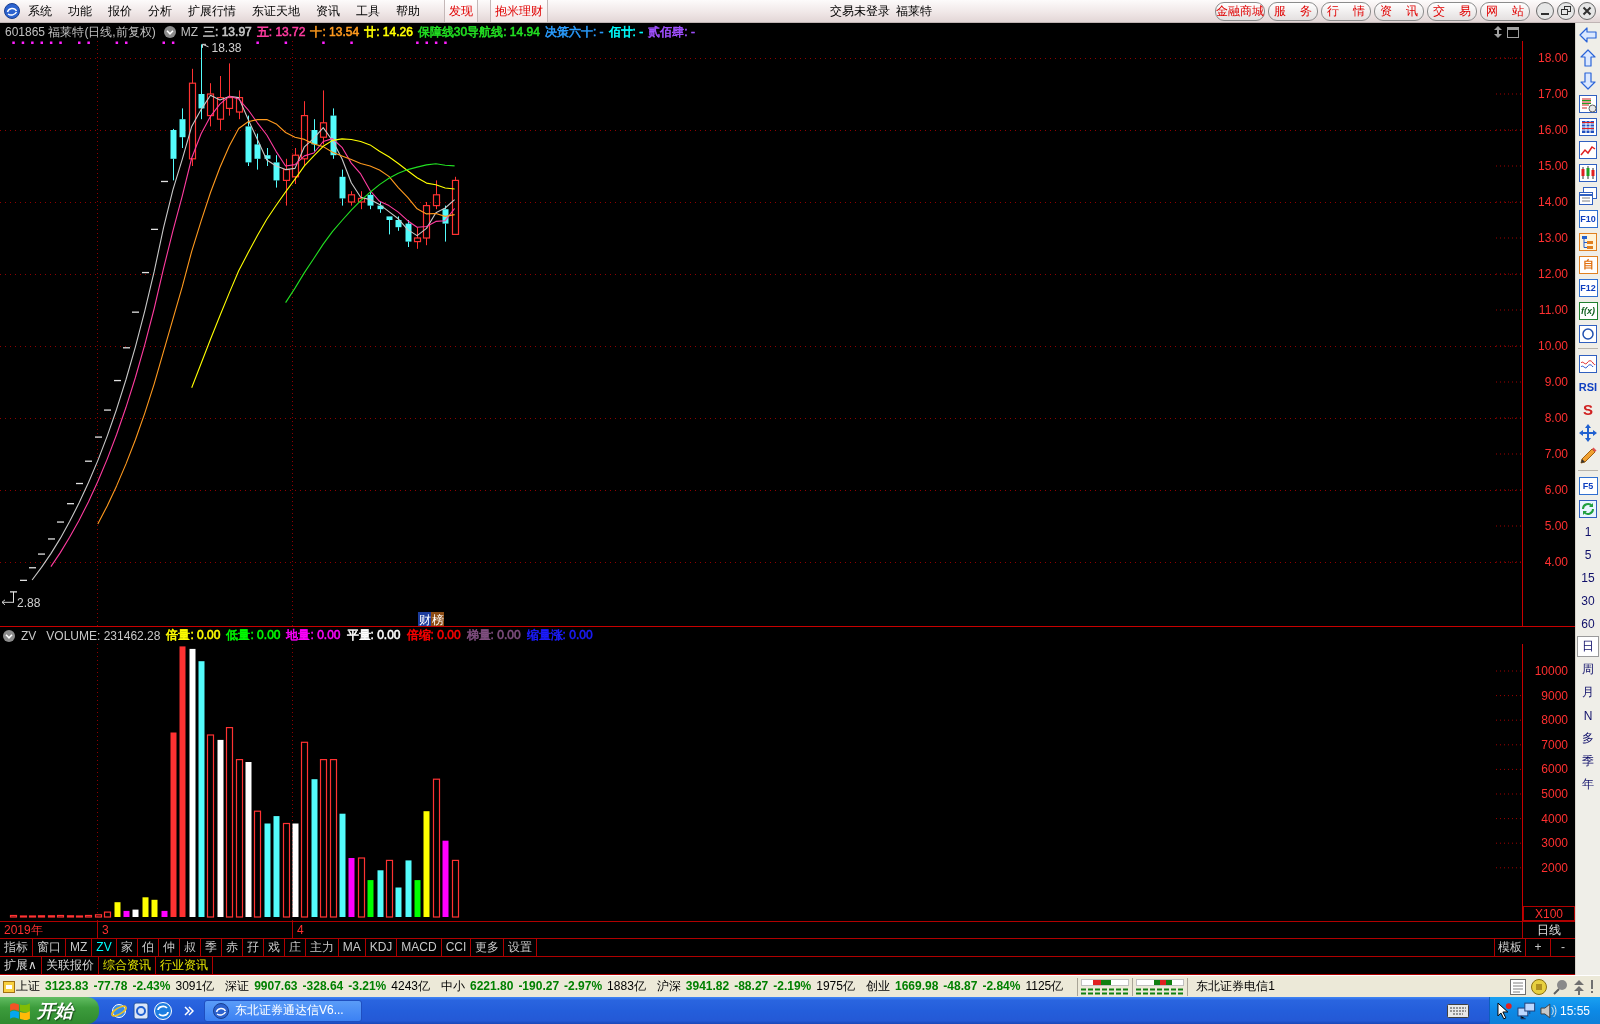 The height and width of the screenshot is (1024, 1600). I want to click on wave-chart-icon, so click(1588, 363).